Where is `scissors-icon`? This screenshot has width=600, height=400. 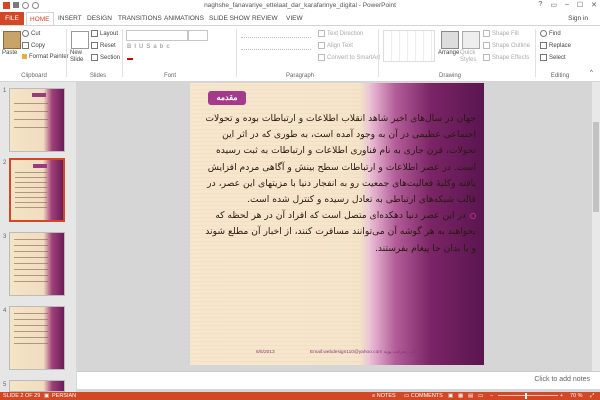
scissors-icon is located at coordinates (25, 33).